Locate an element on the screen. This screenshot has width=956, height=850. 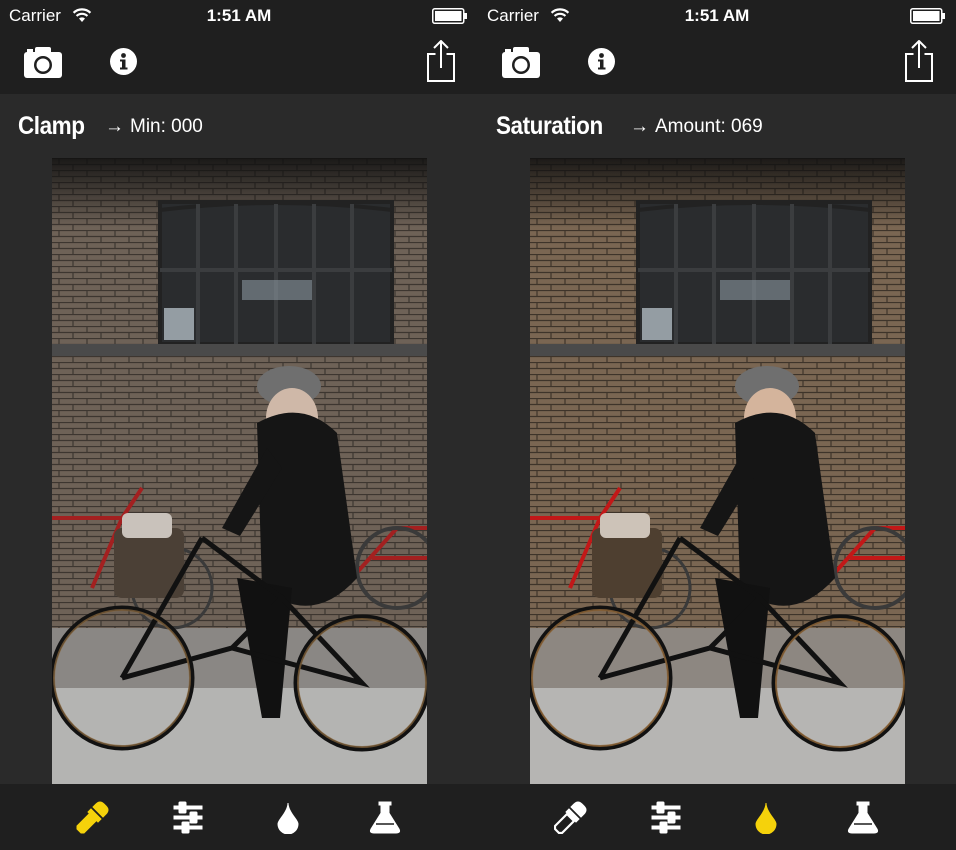
filter-parameter: → Amount: 069 is located at coordinates (696, 127).